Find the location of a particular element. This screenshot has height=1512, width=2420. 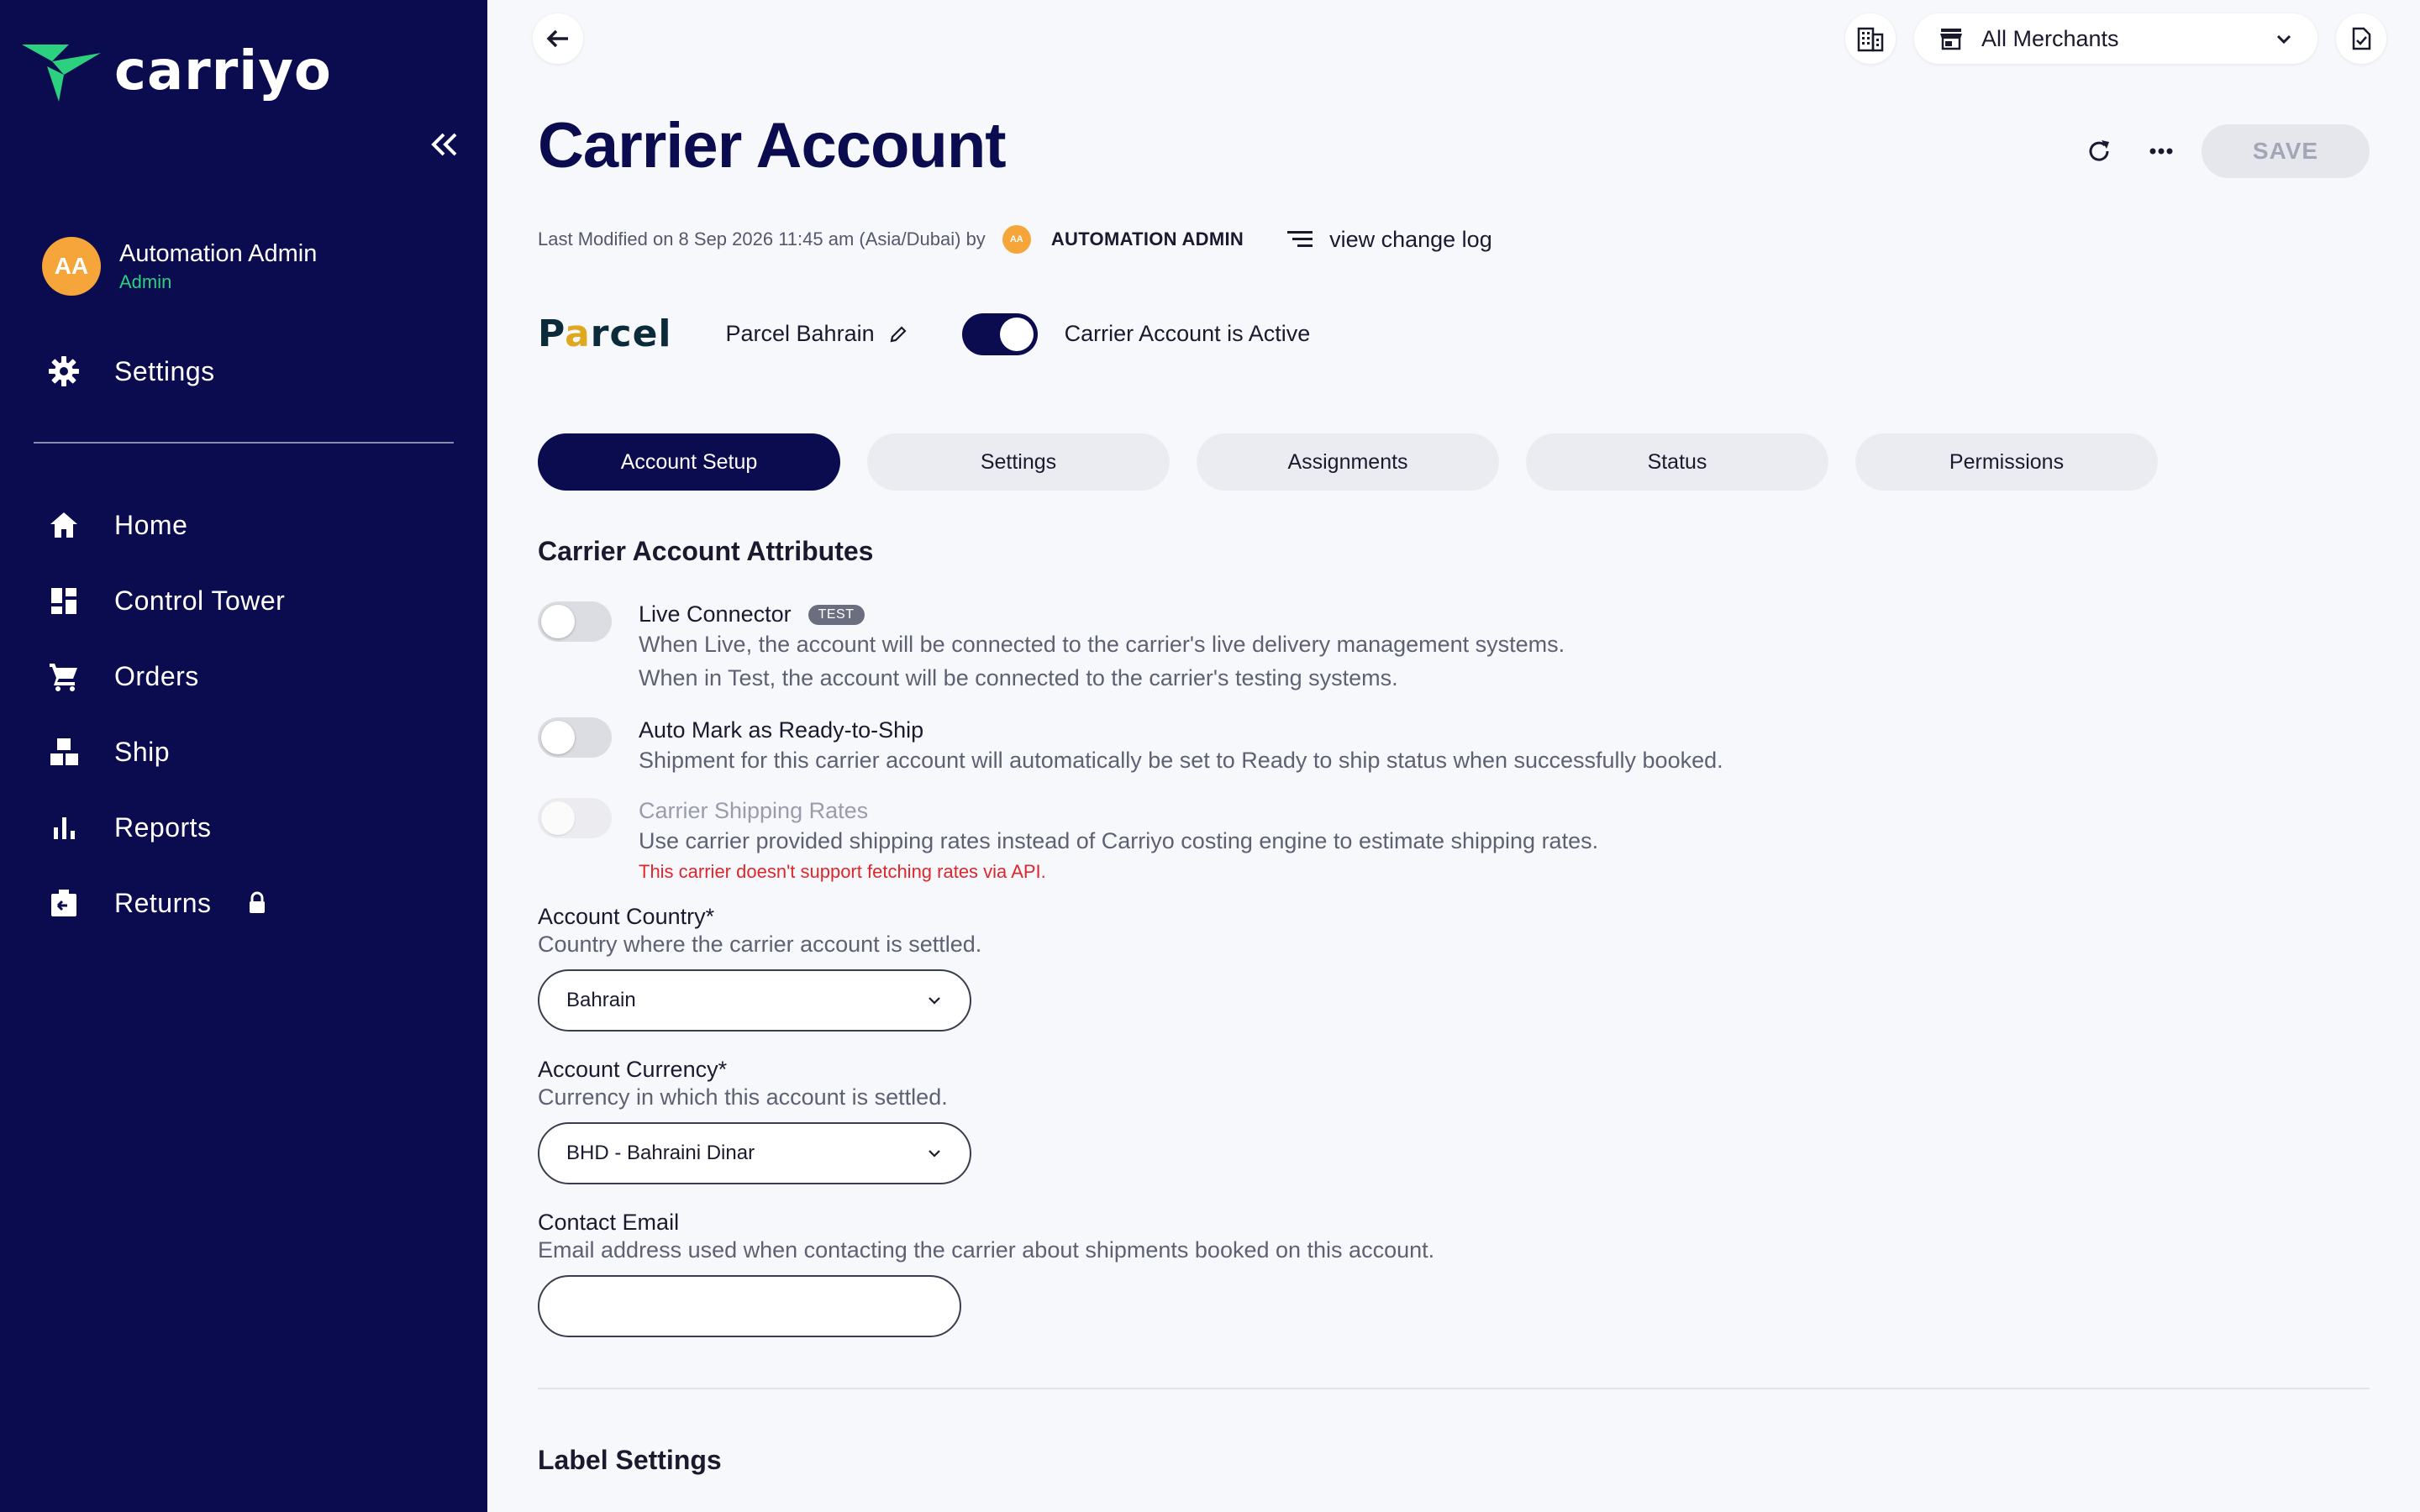

building-icon is located at coordinates (1870, 39).